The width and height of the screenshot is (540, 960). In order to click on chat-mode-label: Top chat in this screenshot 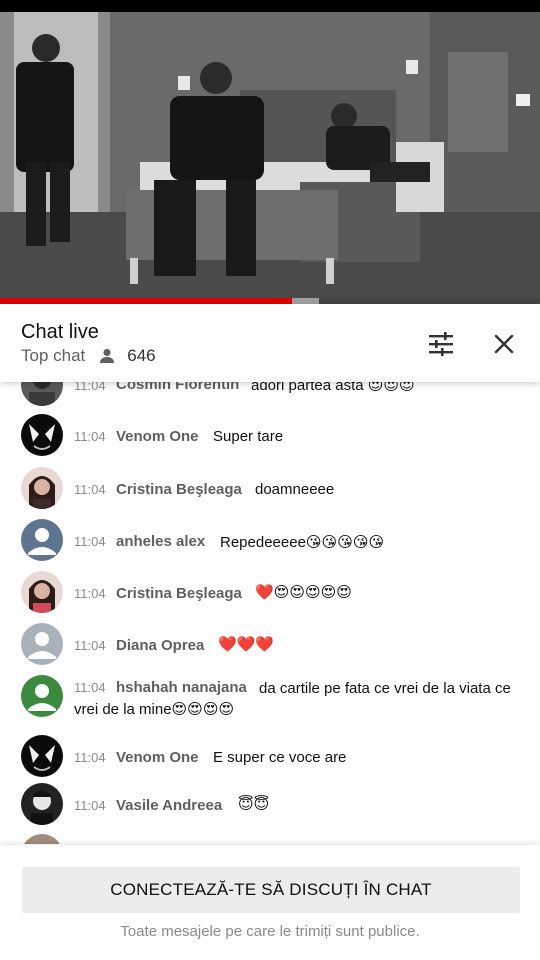, I will do `click(53, 356)`.